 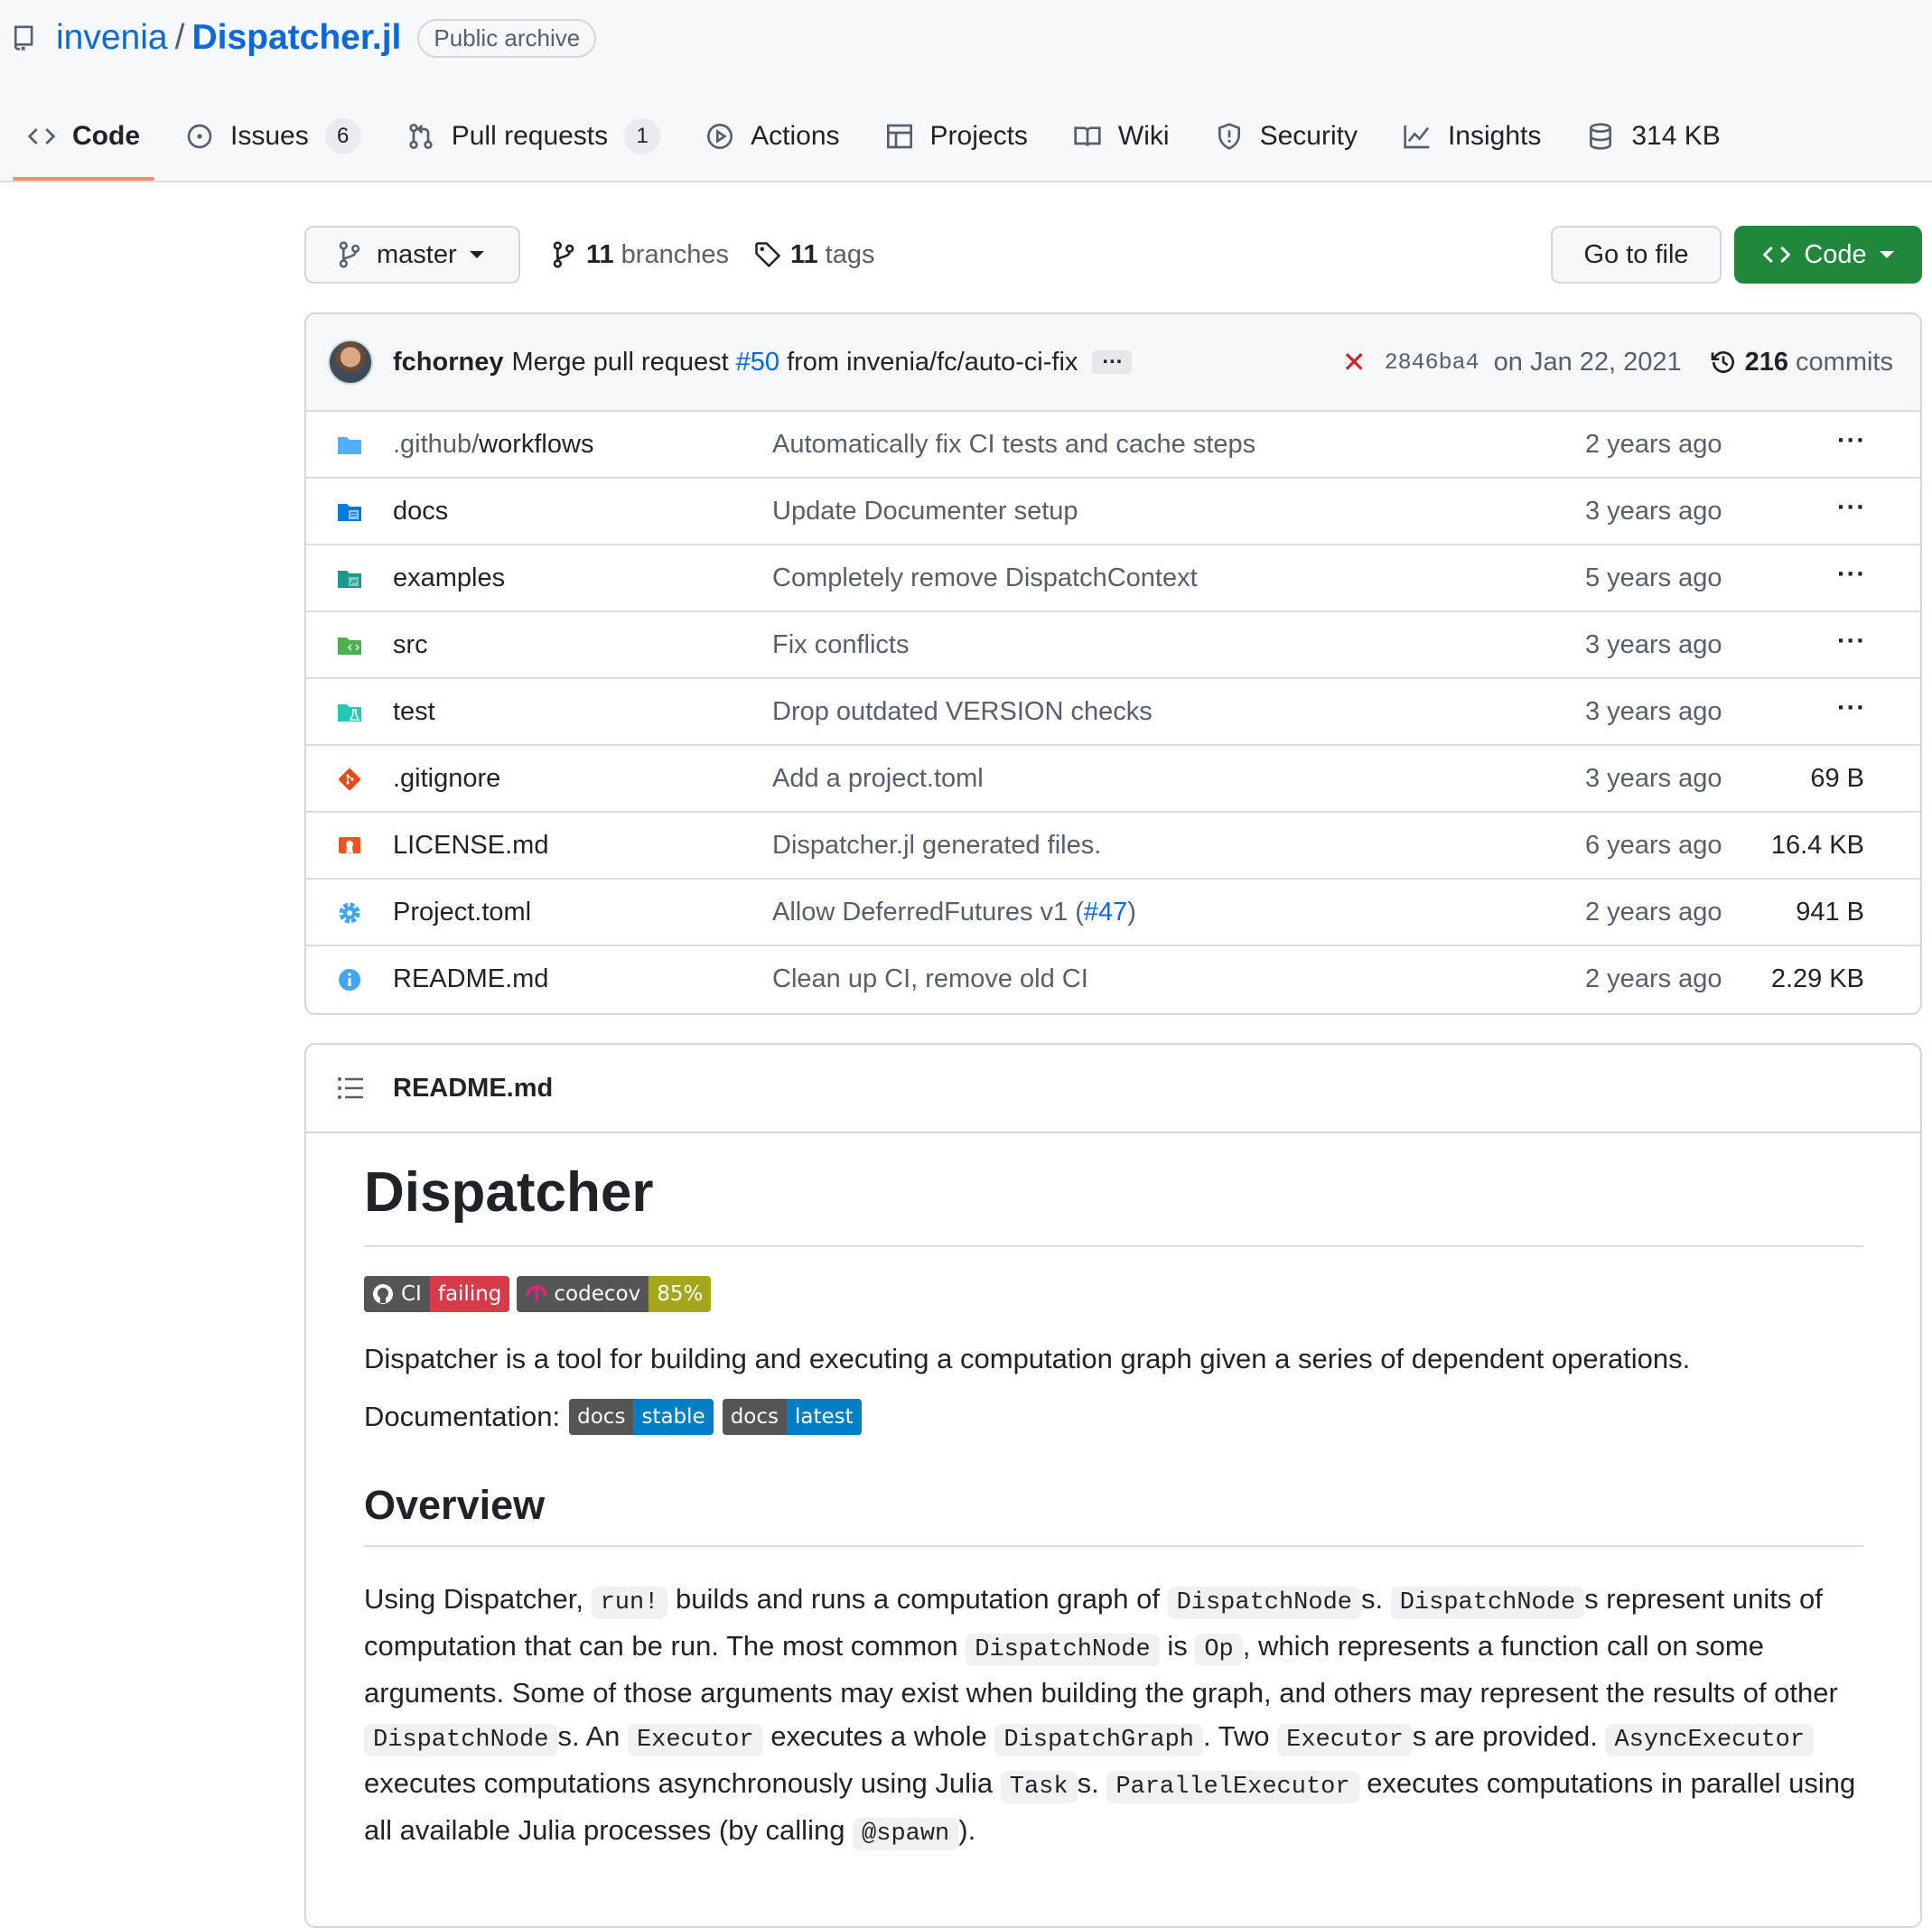 What do you see at coordinates (956, 136) in the screenshot?
I see `tab-projects: Projects` at bounding box center [956, 136].